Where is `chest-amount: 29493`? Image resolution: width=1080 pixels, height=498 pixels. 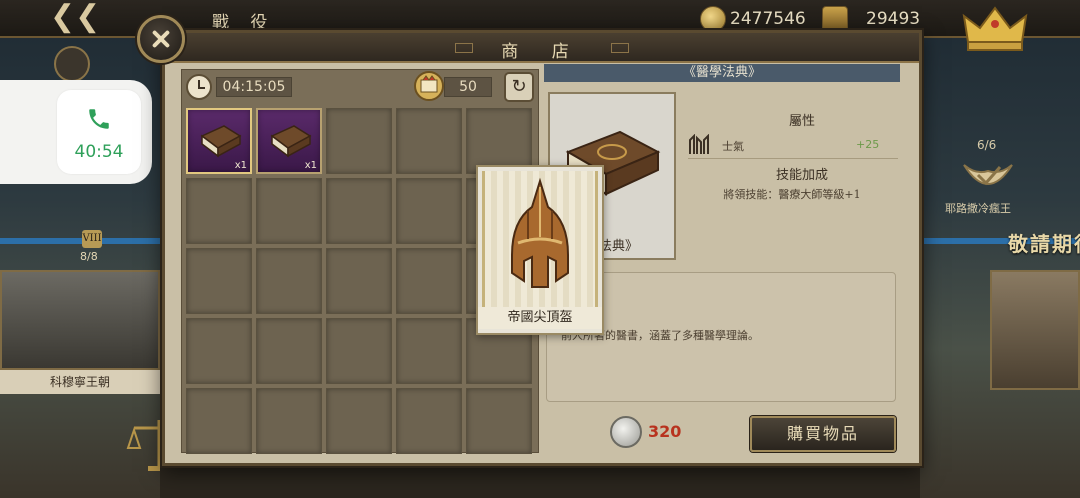 chest-amount: 29493 is located at coordinates (893, 19).